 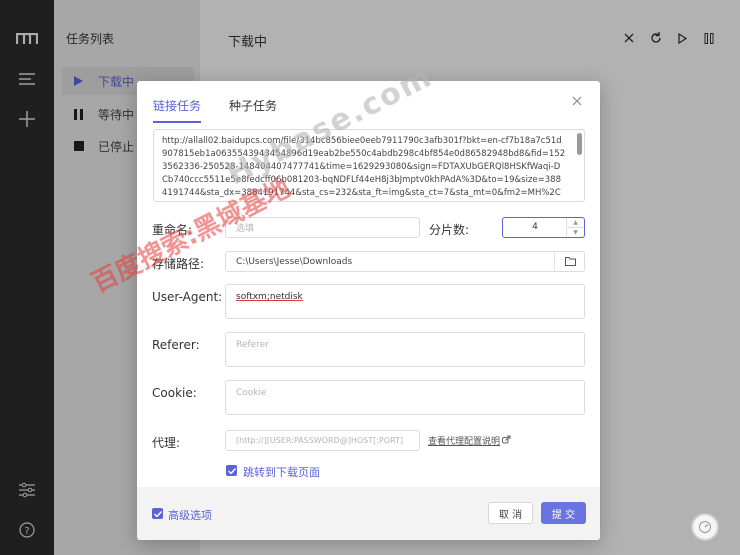 I want to click on jump-to-downloading-checkbox, so click(x=231, y=470).